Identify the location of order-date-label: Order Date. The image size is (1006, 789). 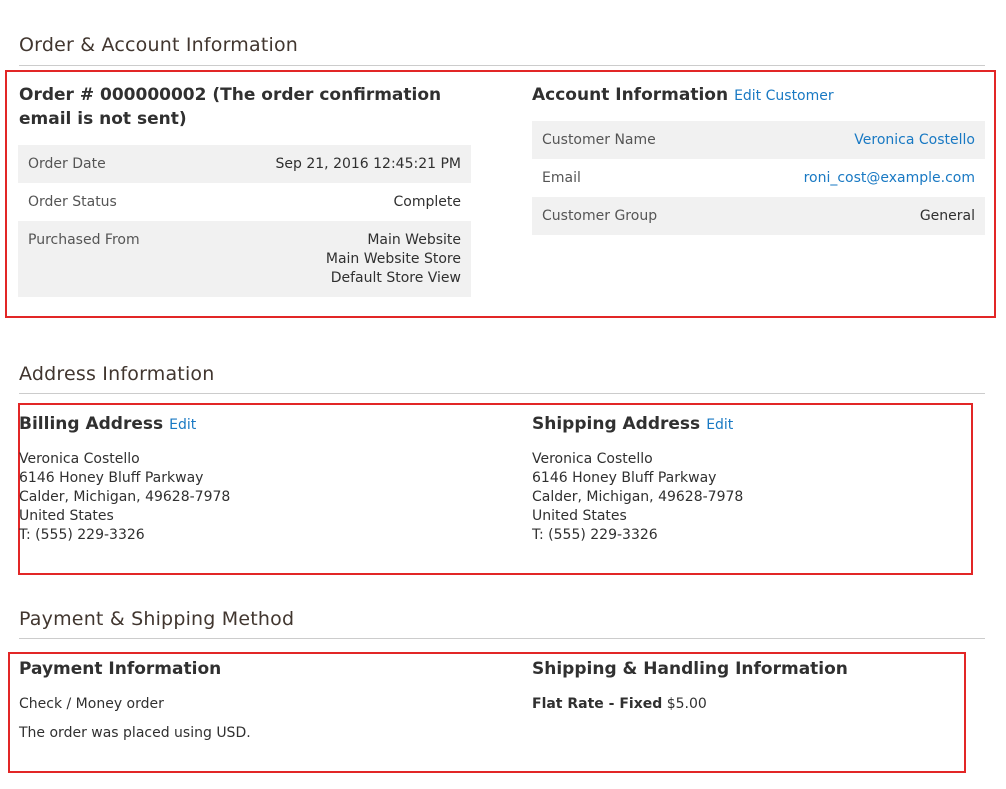
(106, 164).